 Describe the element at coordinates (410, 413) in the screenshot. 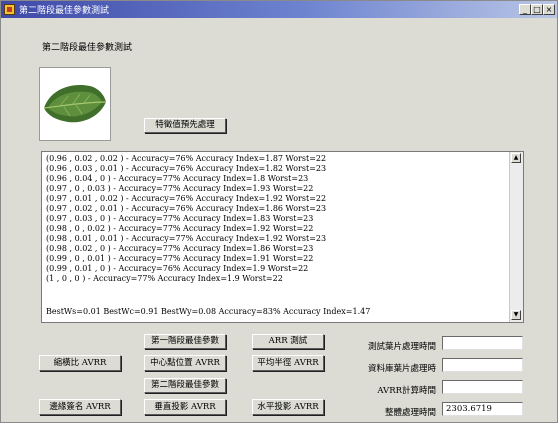

I see `total-time-label: 整體處理時間` at that location.